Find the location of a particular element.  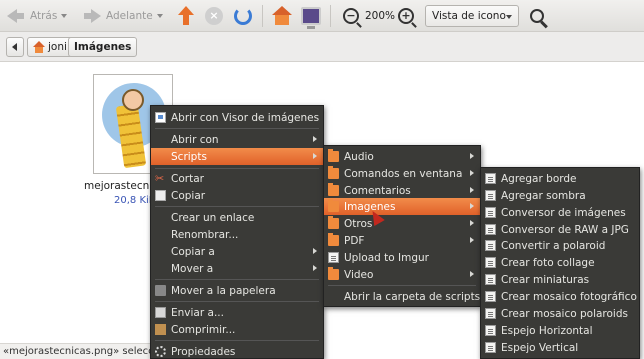

chevron-down-icon is located at coordinates (509, 17).